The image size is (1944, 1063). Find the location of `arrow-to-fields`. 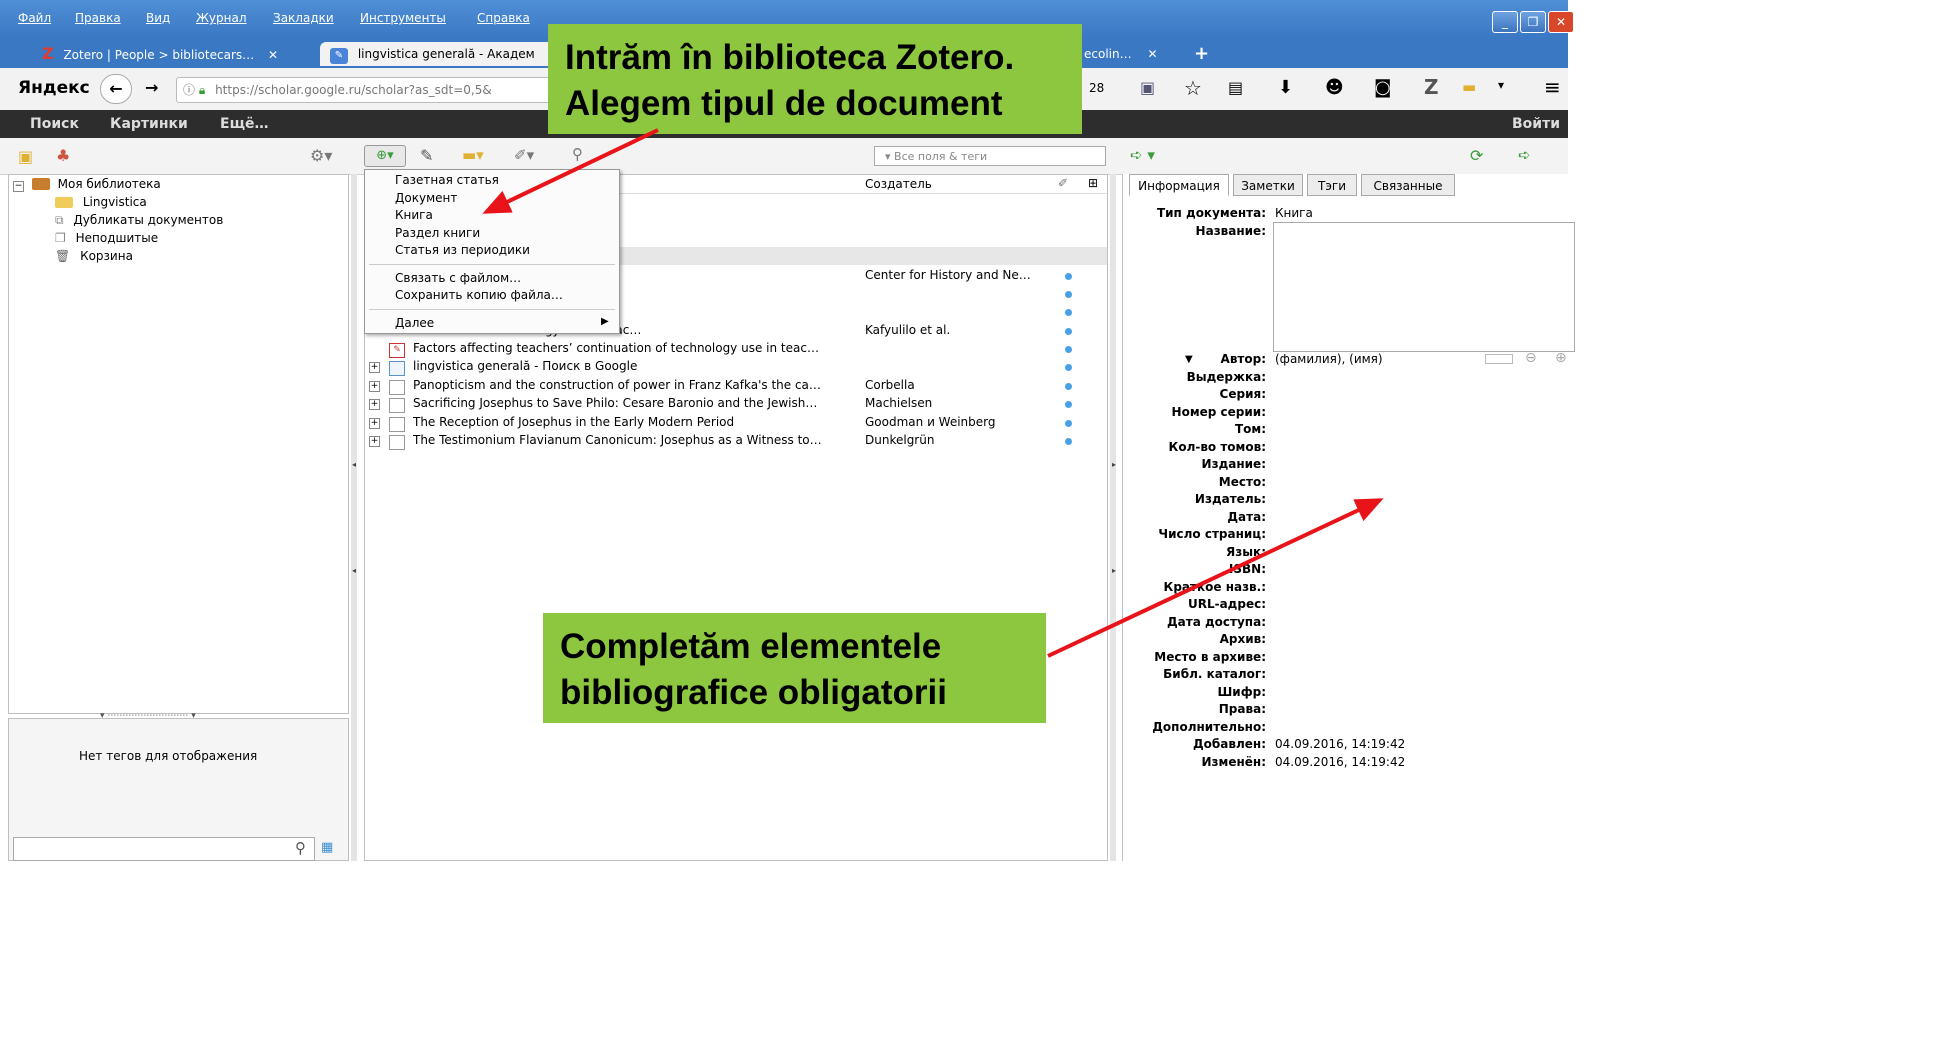

arrow-to-fields is located at coordinates (1215, 578).